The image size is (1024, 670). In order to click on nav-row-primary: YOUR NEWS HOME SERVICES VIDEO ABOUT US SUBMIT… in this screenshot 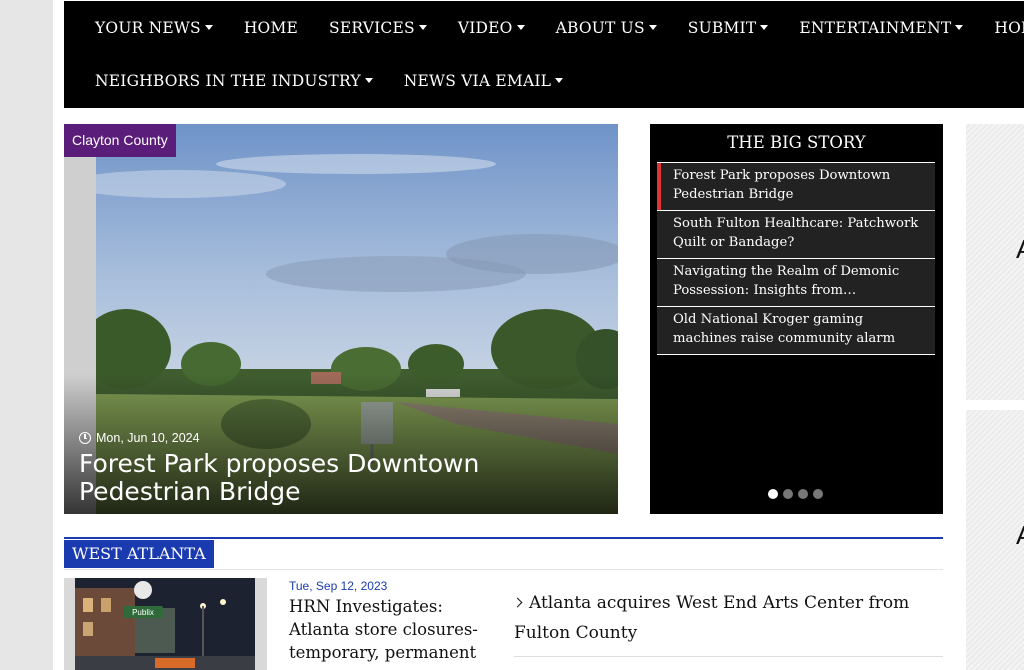, I will do `click(544, 27)`.